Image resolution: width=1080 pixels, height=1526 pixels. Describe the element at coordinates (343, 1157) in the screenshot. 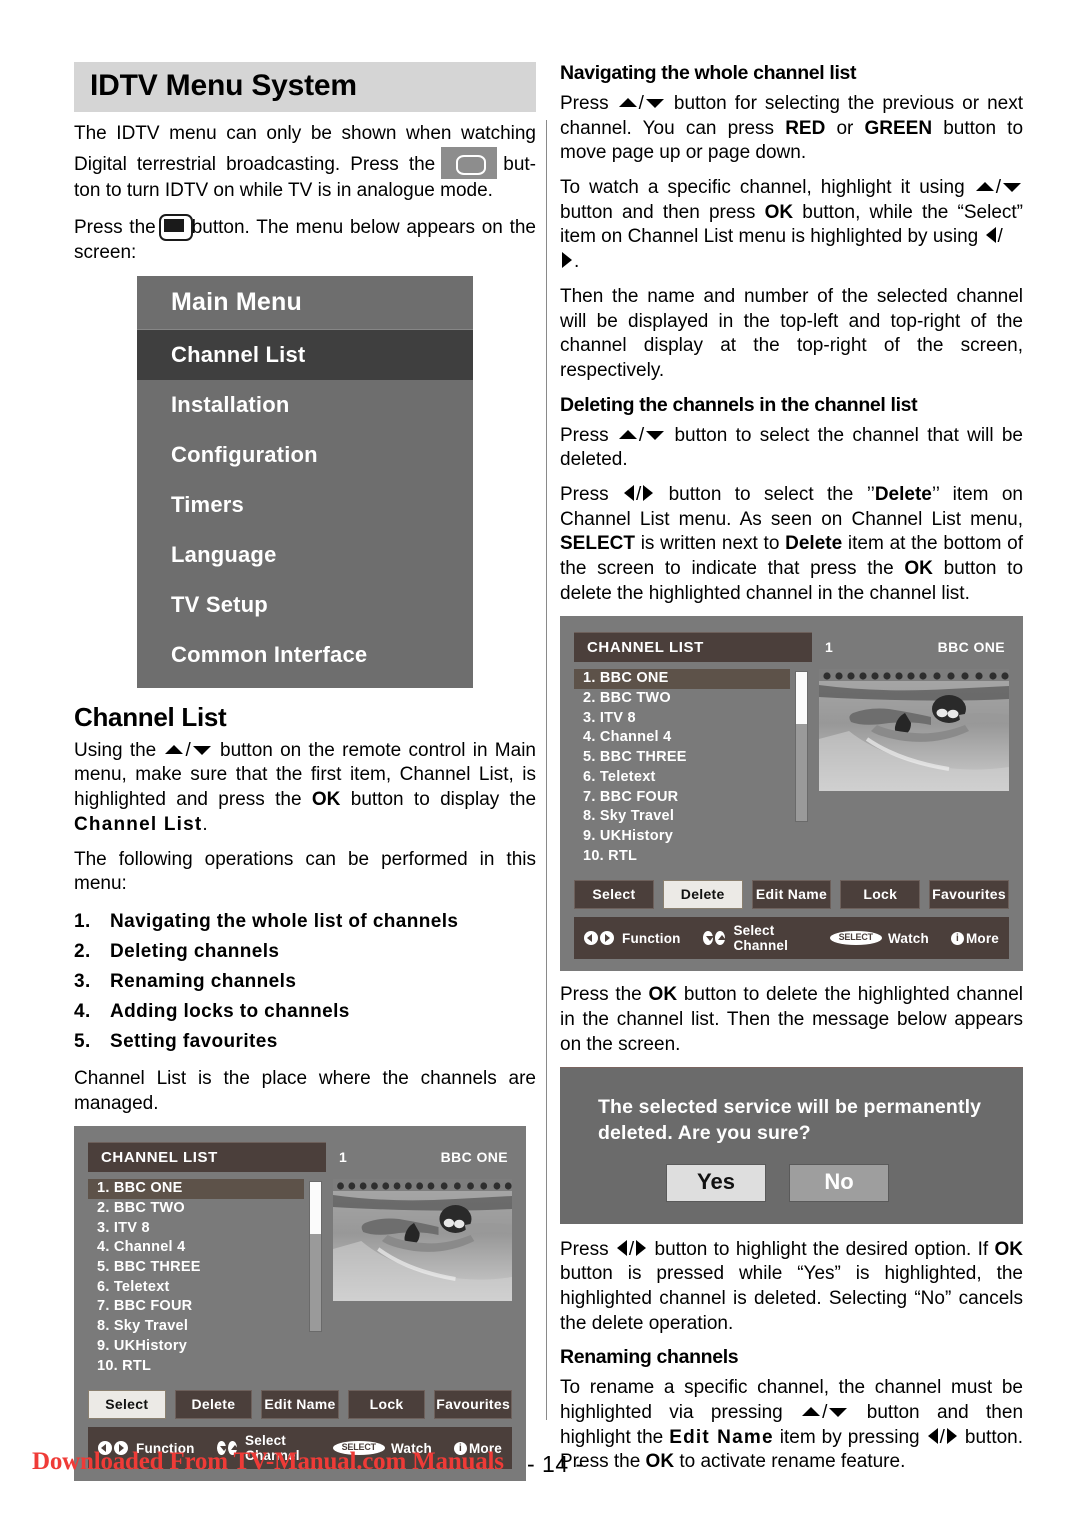

I see `osd-channel-number-left: 1` at that location.